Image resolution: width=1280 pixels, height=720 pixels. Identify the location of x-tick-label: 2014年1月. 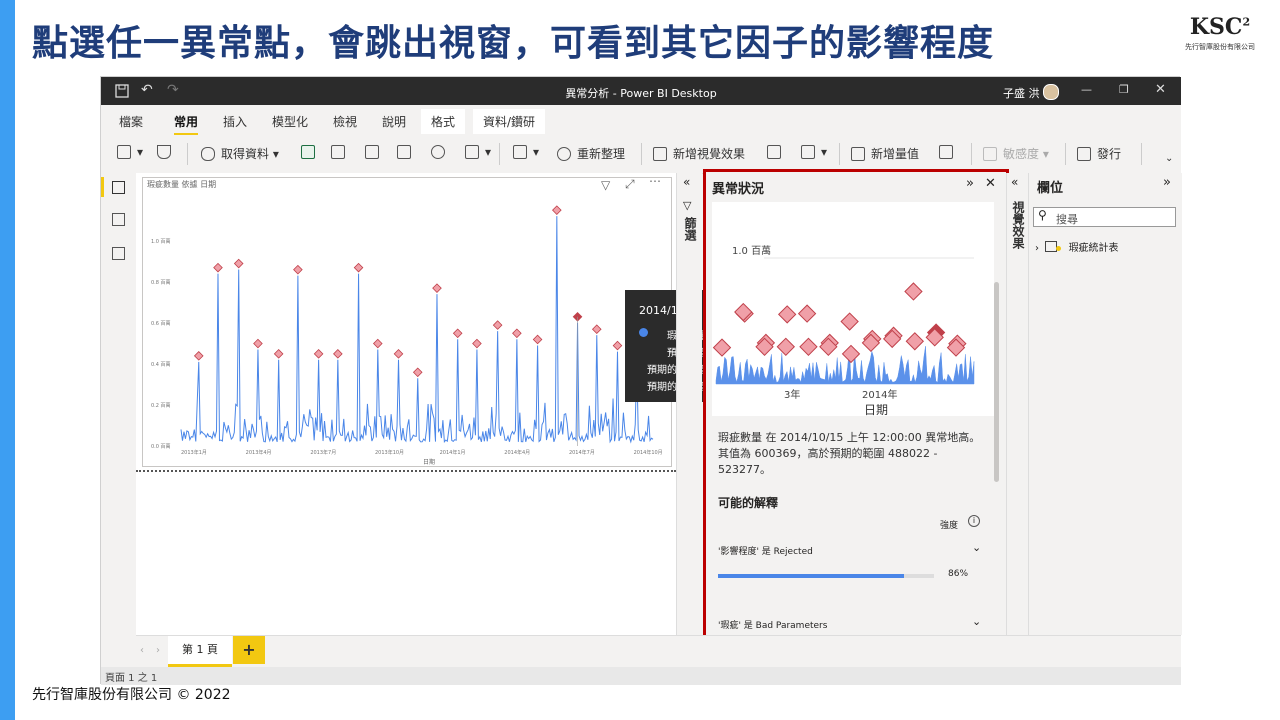
(453, 452).